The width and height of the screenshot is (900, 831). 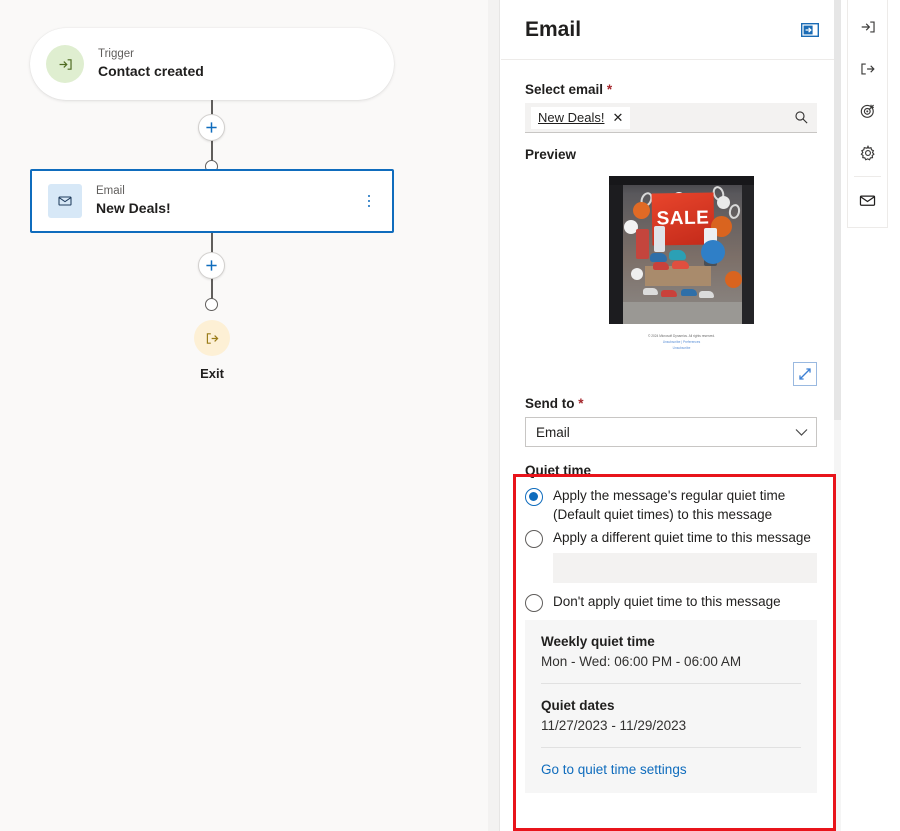 What do you see at coordinates (801, 432) in the screenshot?
I see `chevron-down-icon` at bounding box center [801, 432].